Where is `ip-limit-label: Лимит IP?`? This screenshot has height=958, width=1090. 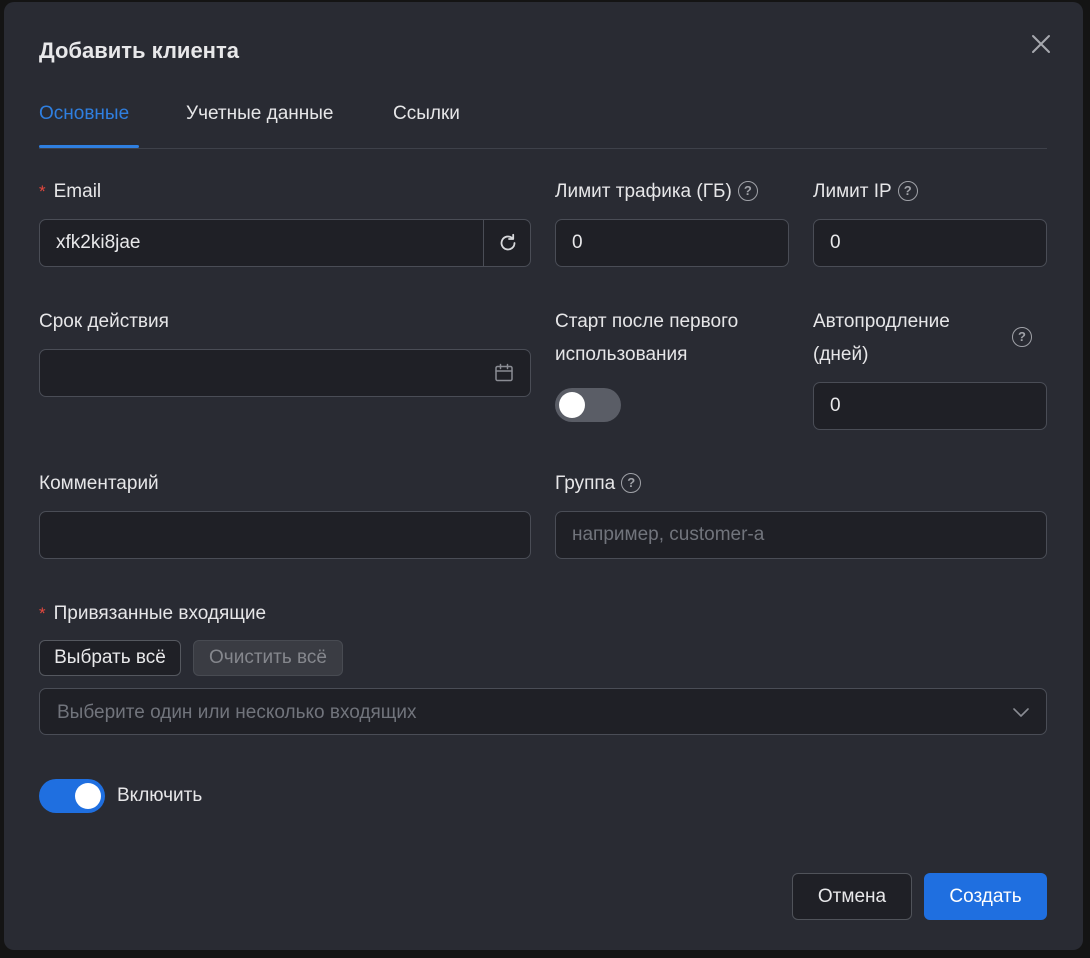
ip-limit-label: Лимит IP? is located at coordinates (865, 191).